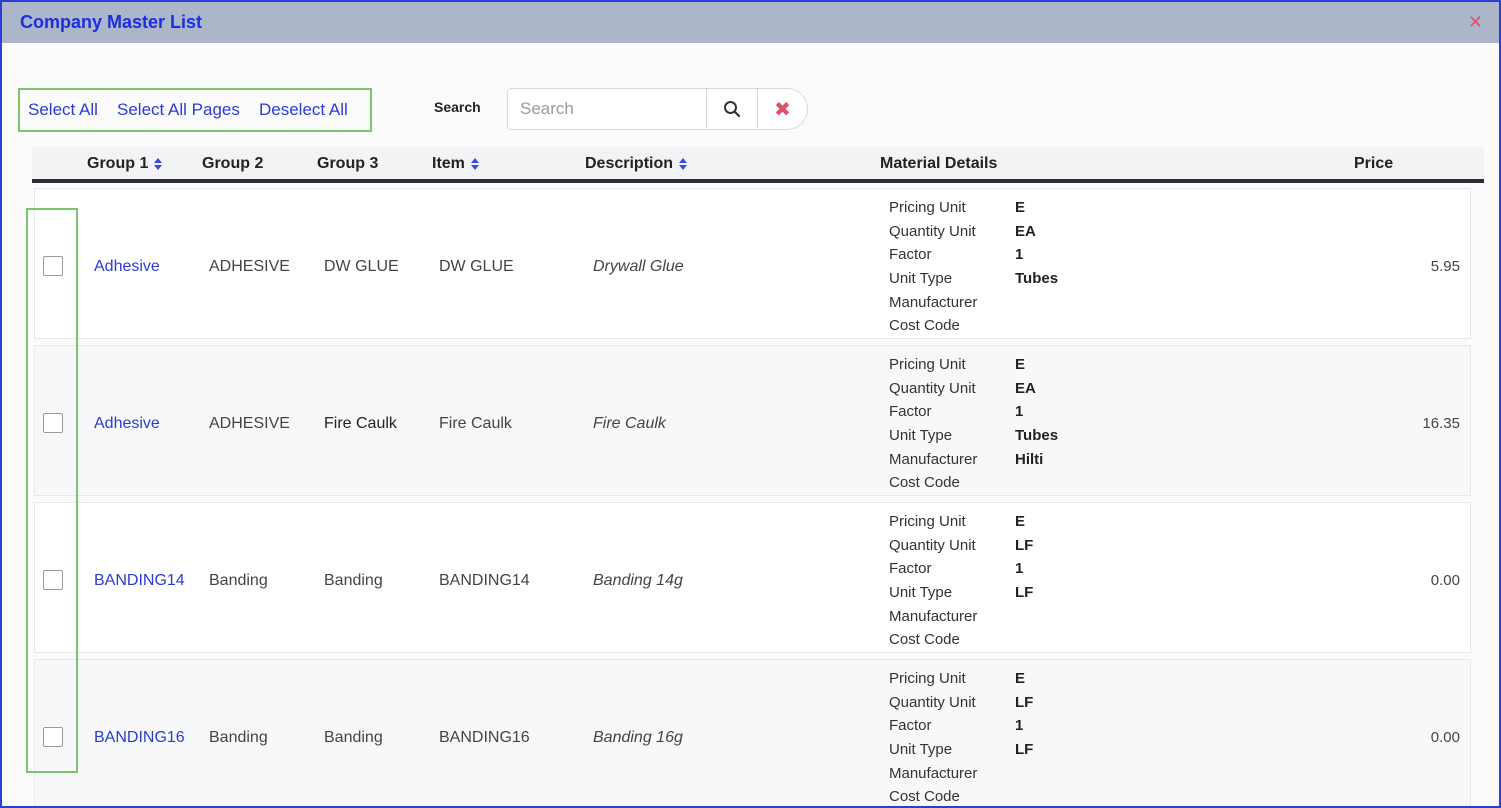  I want to click on search-button, so click(732, 109).